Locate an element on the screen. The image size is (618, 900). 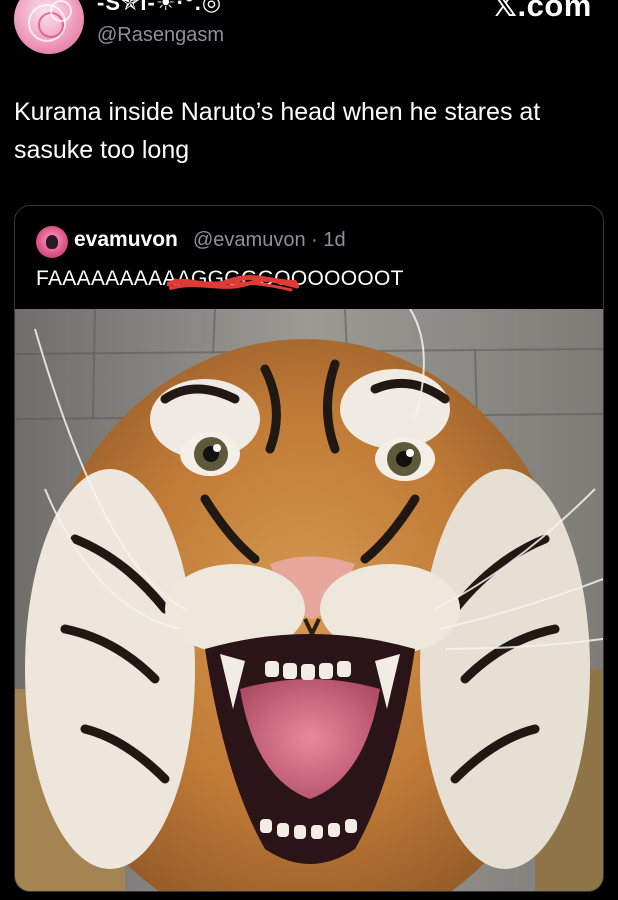
quoted-author-name: evamuvon is located at coordinates (126, 240).